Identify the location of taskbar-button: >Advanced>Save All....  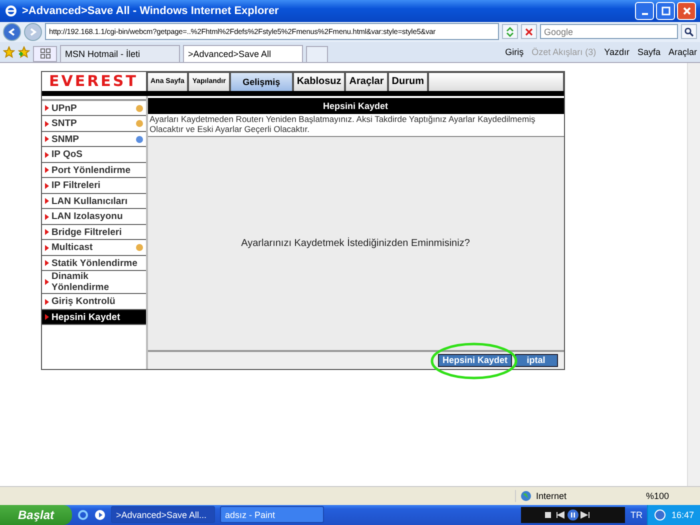
(163, 515).